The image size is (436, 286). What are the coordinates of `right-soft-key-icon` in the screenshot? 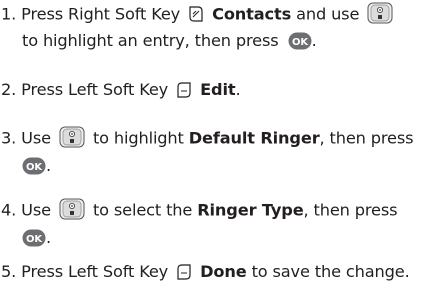 It's located at (196, 14).